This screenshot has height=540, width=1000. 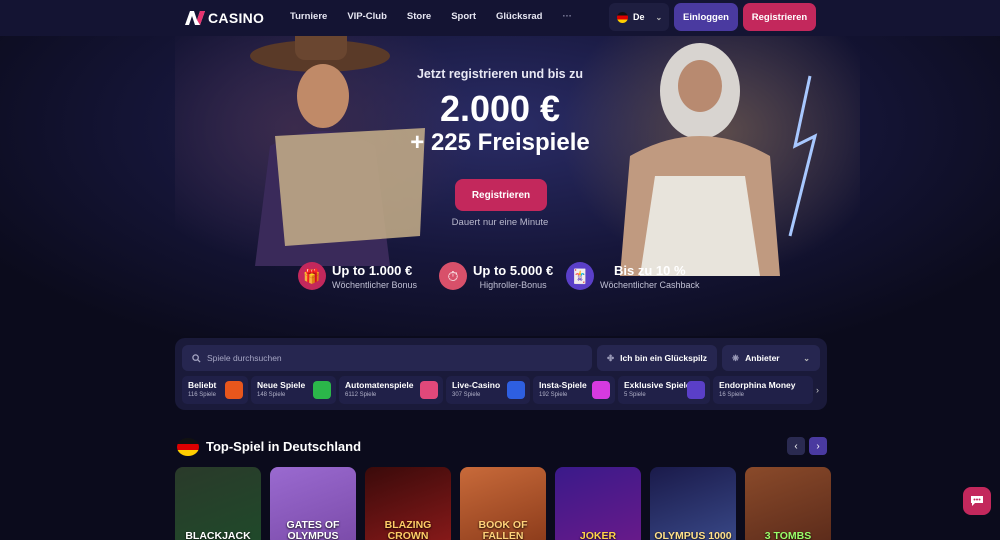 What do you see at coordinates (580, 276) in the screenshot?
I see `cards-coin-icon: 🃏` at bounding box center [580, 276].